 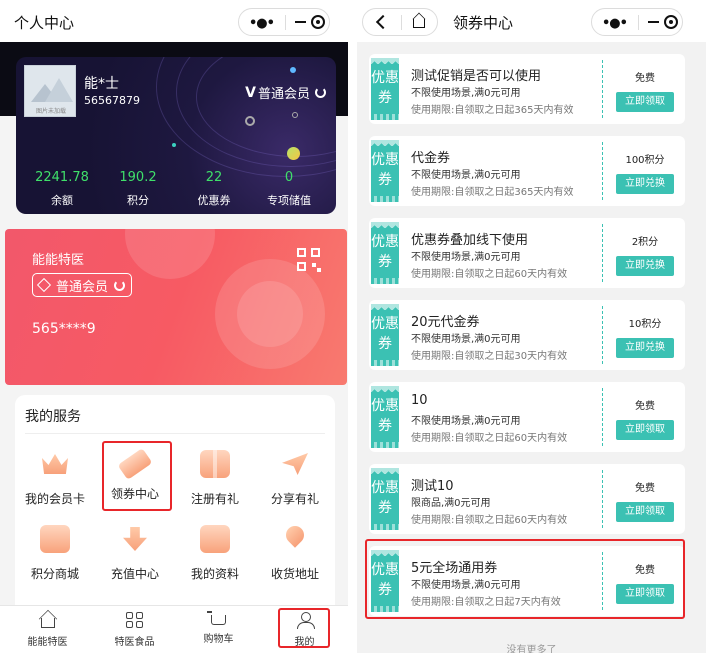 I want to click on no-more-text: 没有更多了, so click(x=531, y=649).